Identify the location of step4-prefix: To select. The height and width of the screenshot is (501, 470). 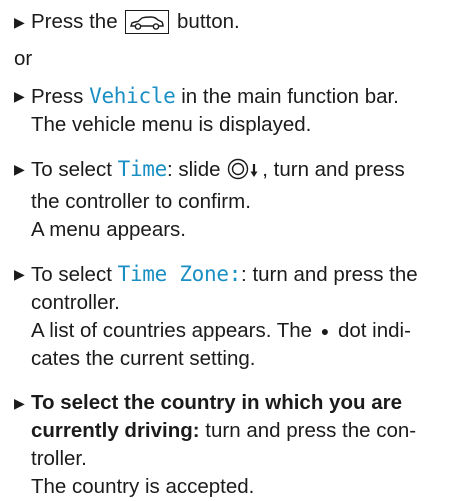
(71, 274).